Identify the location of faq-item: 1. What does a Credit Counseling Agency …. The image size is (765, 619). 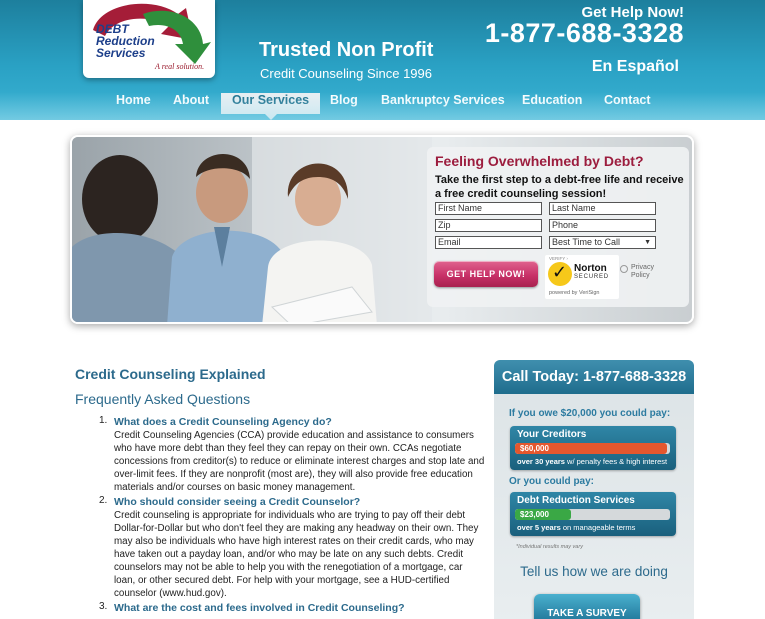
(280, 454).